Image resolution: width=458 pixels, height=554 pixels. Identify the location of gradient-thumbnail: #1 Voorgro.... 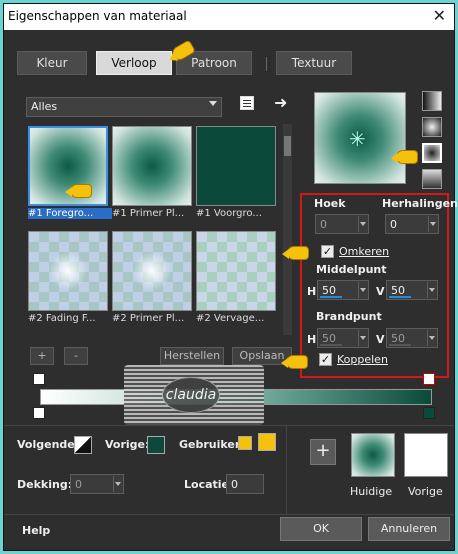
(236, 172).